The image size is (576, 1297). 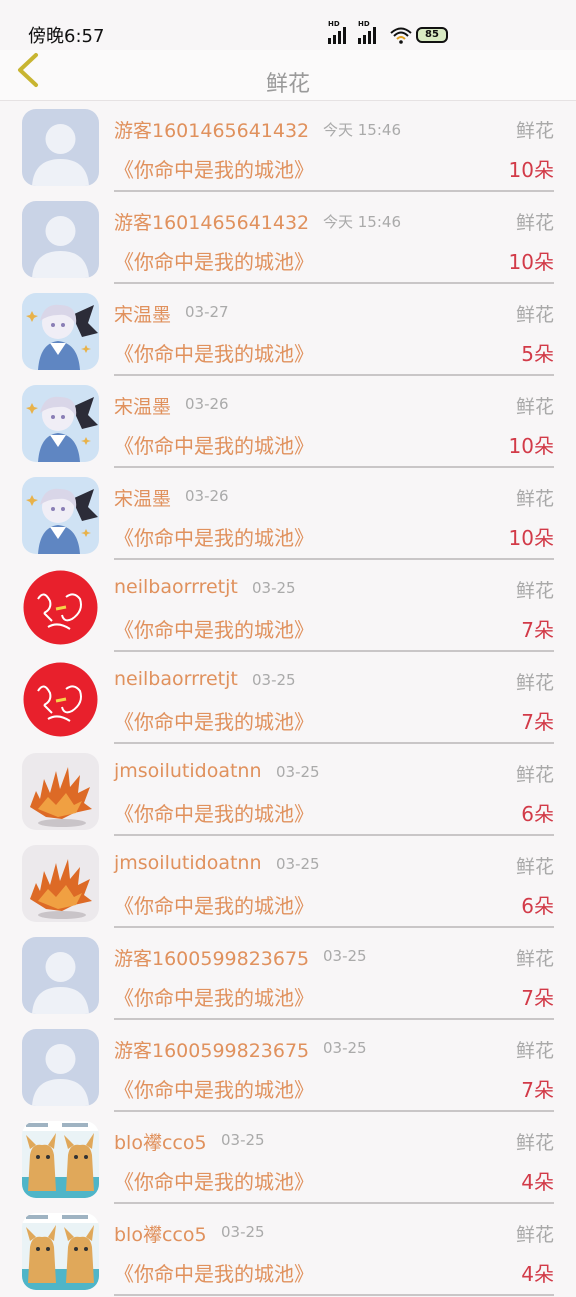 What do you see at coordinates (288, 331) in the screenshot?
I see `list-item: 宋温墨 03-27 鲜花《你命中是我的城池》 5朵` at bounding box center [288, 331].